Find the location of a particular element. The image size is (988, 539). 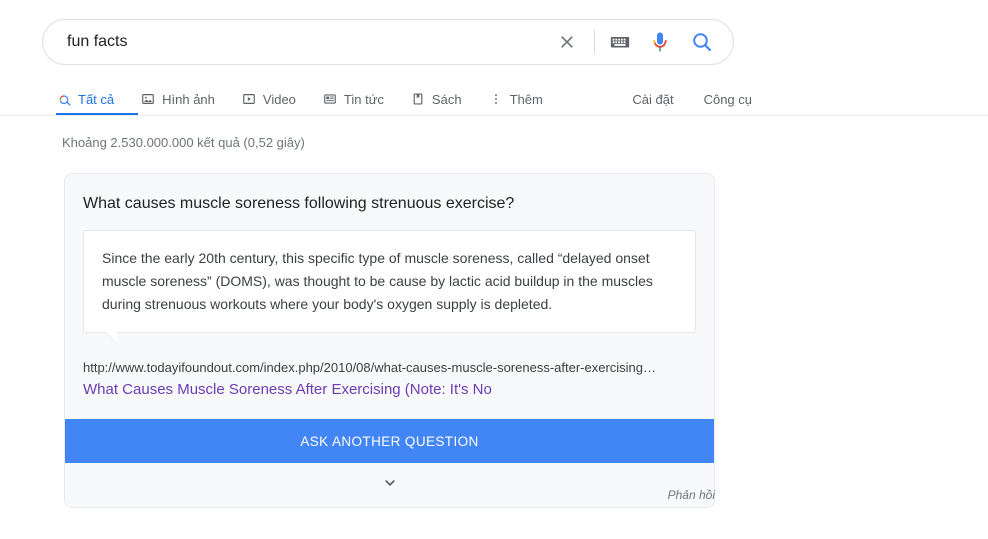

settings-button: Cài đặt is located at coordinates (652, 99).